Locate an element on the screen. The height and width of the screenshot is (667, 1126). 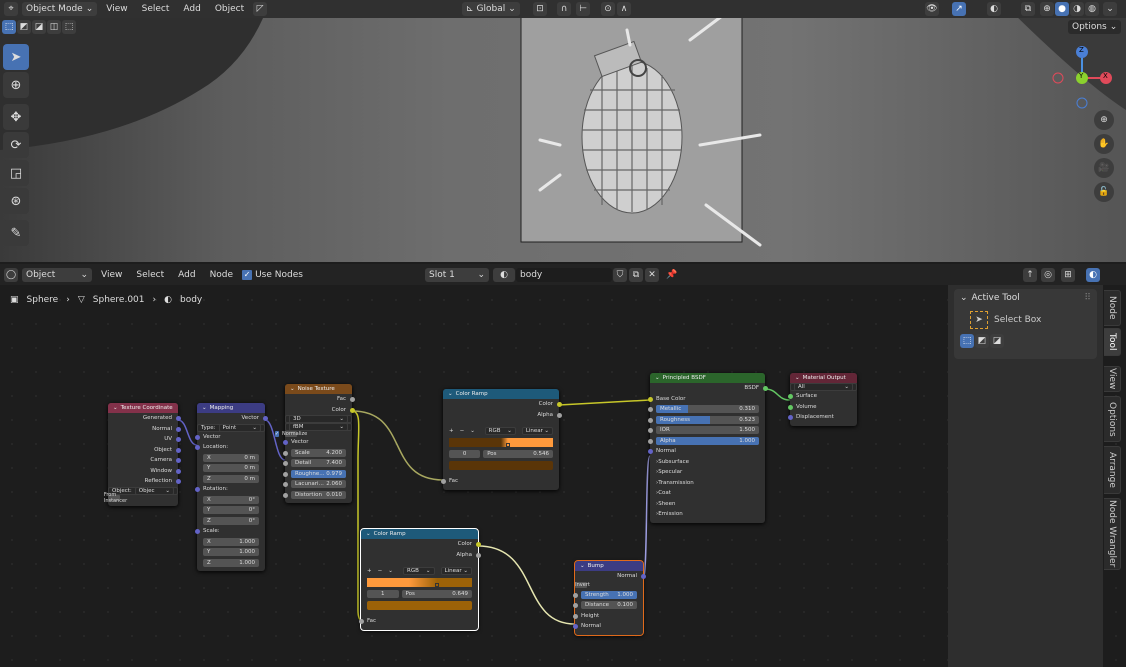
material-browse-icon: ◐ is located at coordinates (504, 274).